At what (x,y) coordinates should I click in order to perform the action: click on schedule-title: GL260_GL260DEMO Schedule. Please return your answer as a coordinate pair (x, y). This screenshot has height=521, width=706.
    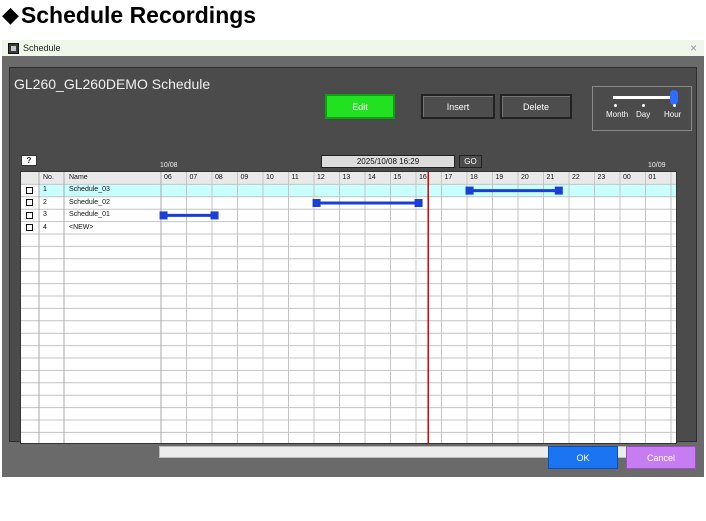
    Looking at the image, I should click on (112, 84).